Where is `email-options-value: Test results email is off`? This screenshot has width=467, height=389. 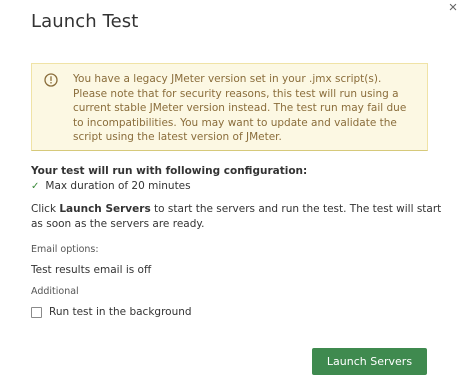
email-options-value: Test results email is off is located at coordinates (91, 270).